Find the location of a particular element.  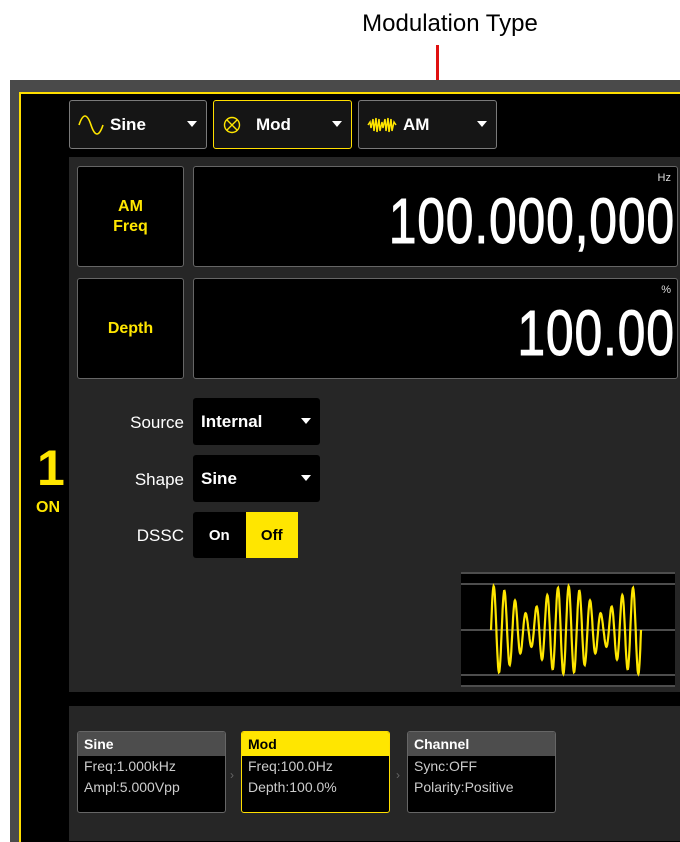

am-freq-softkey: AM Freq is located at coordinates (130, 216).